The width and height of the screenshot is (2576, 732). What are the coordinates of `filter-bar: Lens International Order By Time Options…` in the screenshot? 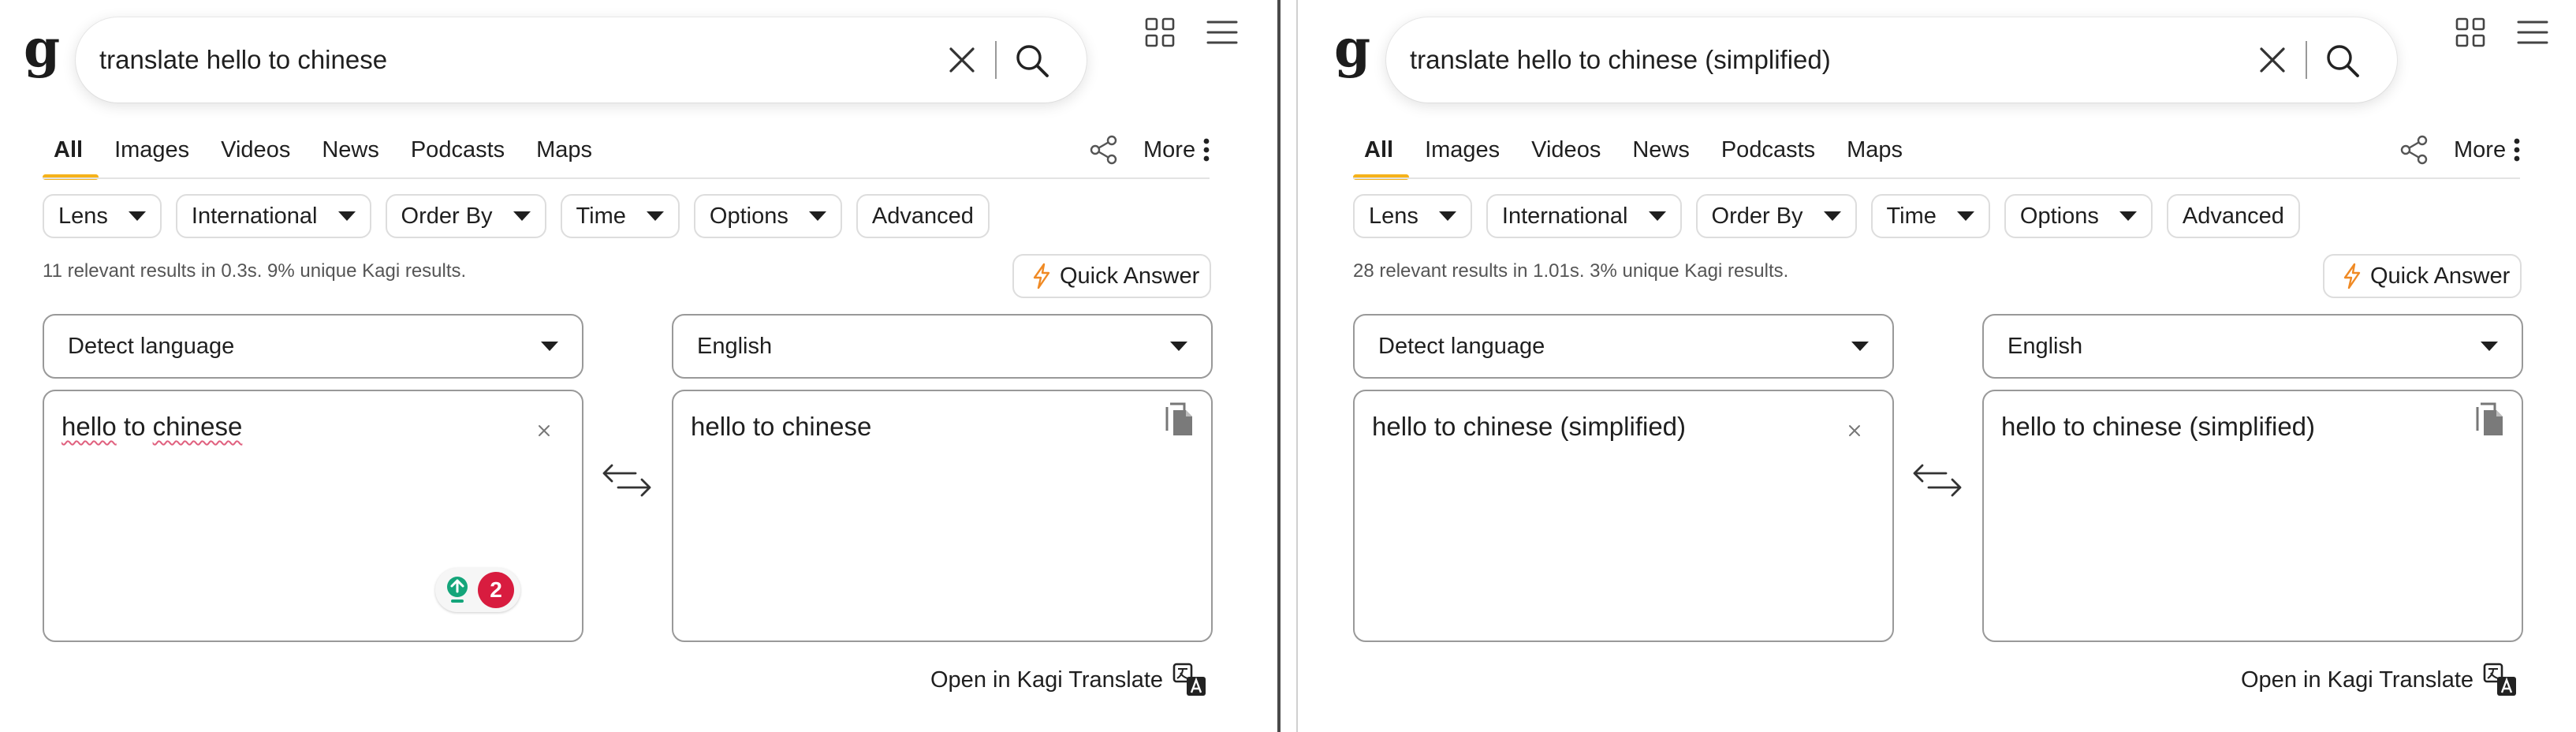 It's located at (1826, 216).